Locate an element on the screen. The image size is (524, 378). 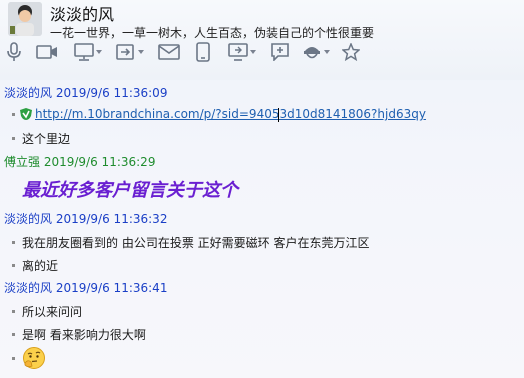
remote-desktop-button is located at coordinates (88, 52).